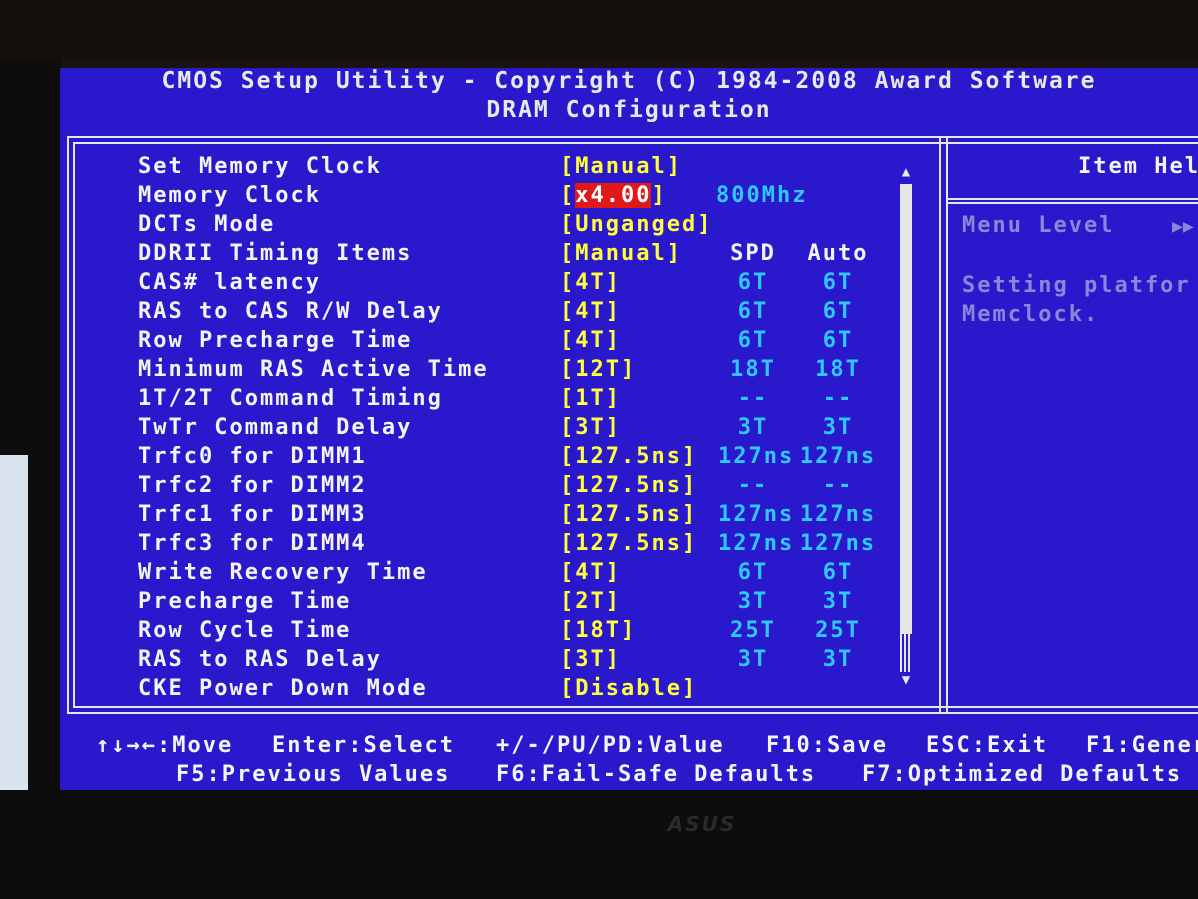 This screenshot has height=899, width=1198. What do you see at coordinates (656, 774) in the screenshot?
I see `footer-failsafe-hint: F6:Fail-Safe Defaults` at bounding box center [656, 774].